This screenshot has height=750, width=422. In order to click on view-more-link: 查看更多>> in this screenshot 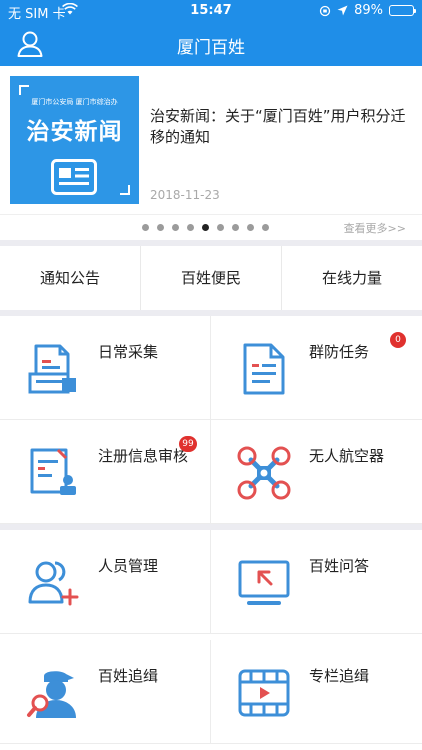, I will do `click(375, 228)`.